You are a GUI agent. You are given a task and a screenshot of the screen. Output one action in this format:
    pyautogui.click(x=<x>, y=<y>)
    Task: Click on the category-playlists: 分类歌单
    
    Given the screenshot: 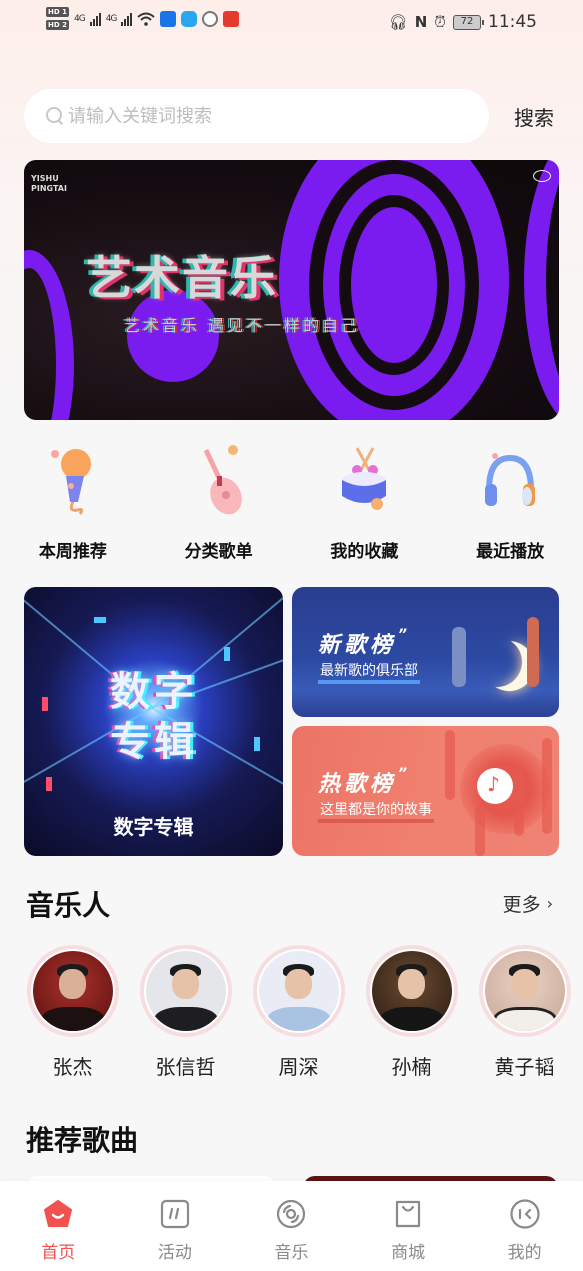 What is the action you would take?
    pyautogui.click(x=219, y=501)
    